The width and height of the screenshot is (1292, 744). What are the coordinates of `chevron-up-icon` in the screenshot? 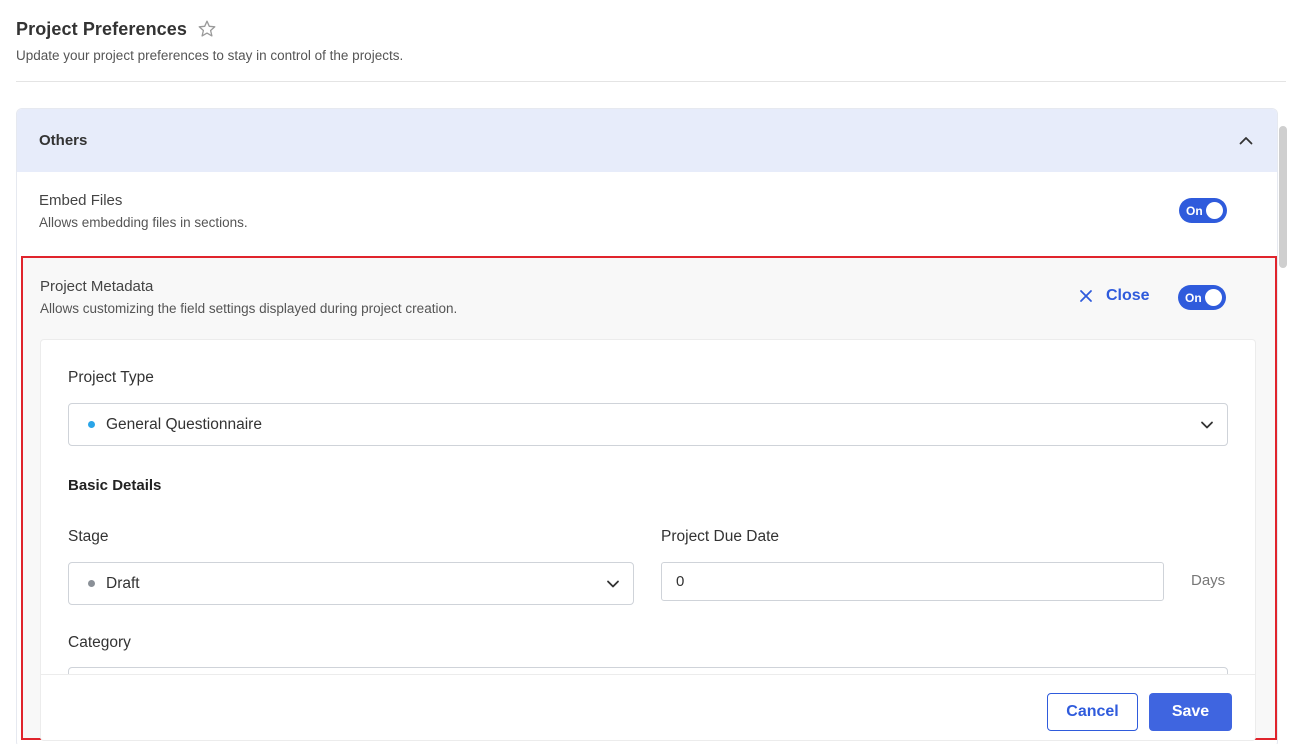 It's located at (1246, 141).